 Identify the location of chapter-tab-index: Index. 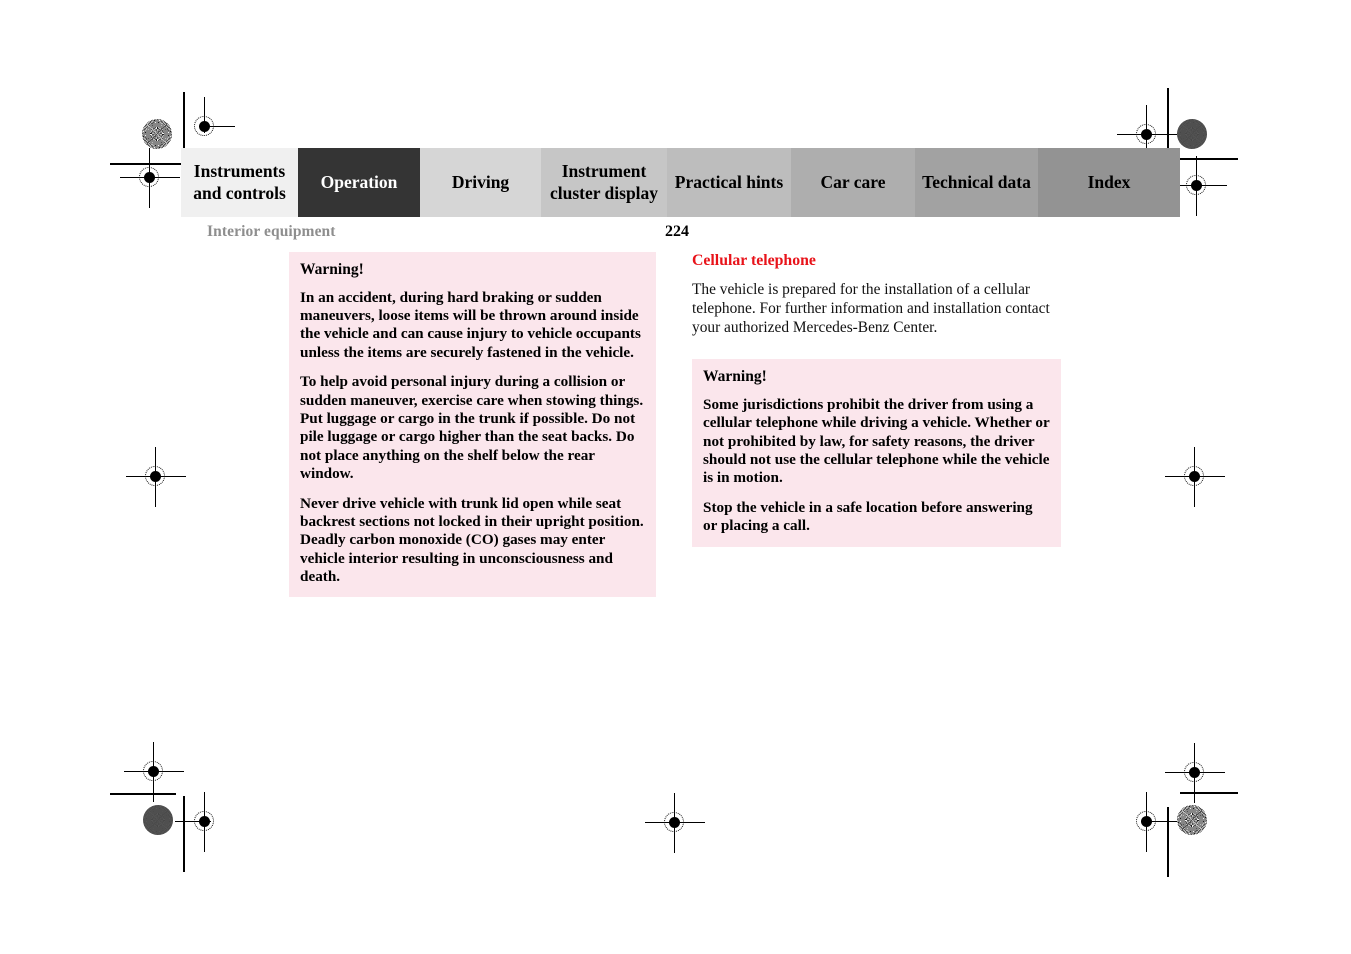
(1109, 182).